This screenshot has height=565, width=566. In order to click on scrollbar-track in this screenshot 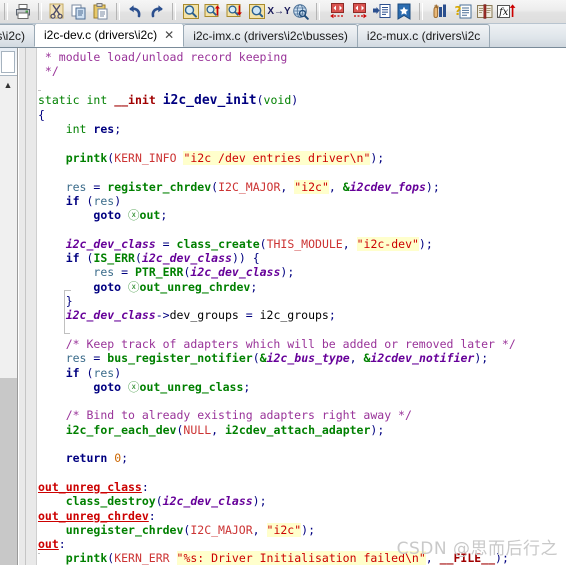, I will do `click(8, 471)`.